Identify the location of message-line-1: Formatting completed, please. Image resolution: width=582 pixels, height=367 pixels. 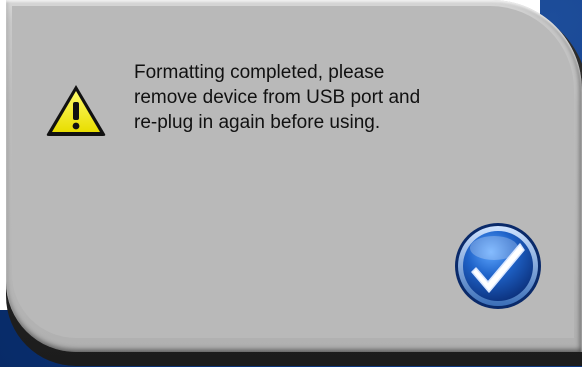
(259, 72).